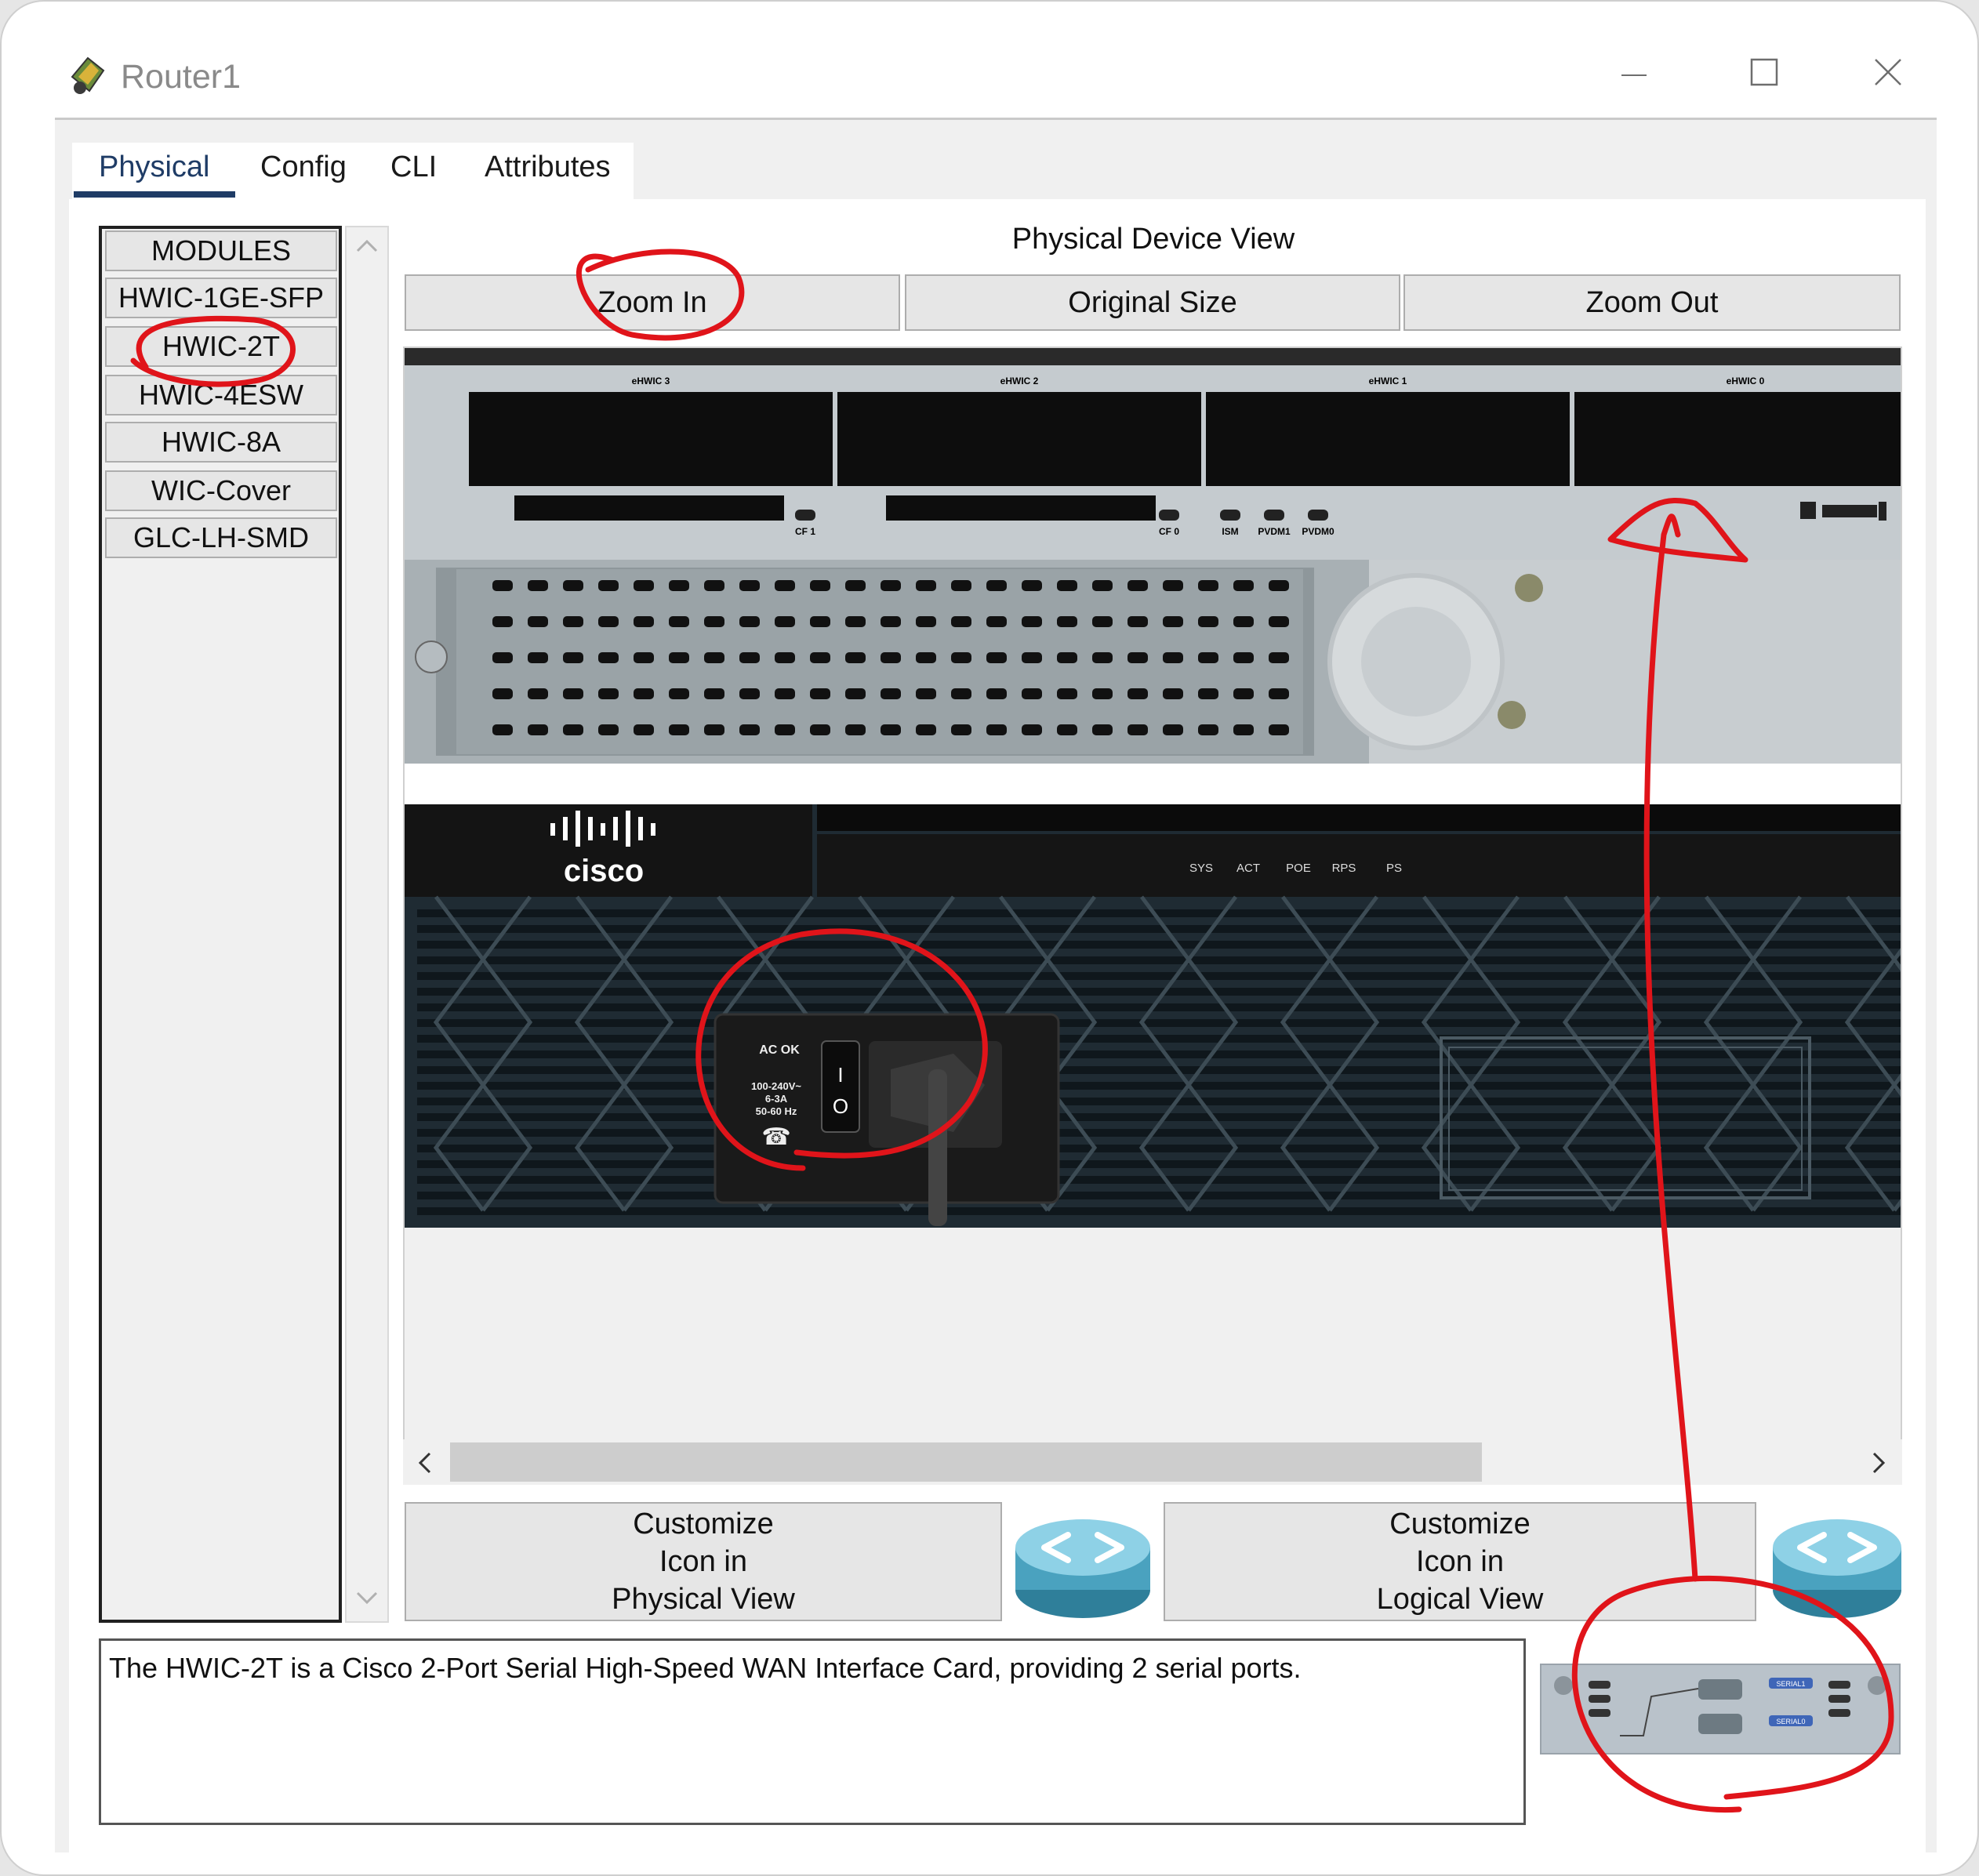 The height and width of the screenshot is (1876, 1979). Describe the element at coordinates (548, 170) in the screenshot. I see `tab-attributes: Attributes` at that location.